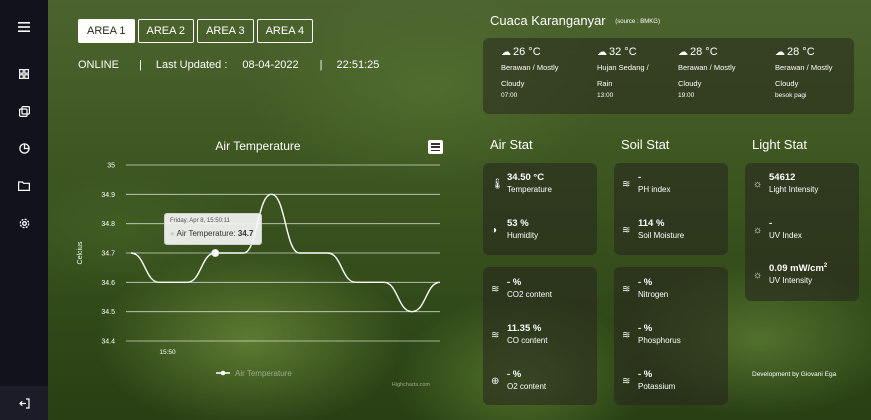 This screenshot has width=871, height=420. Describe the element at coordinates (24, 186) in the screenshot. I see `folder-icon` at that location.